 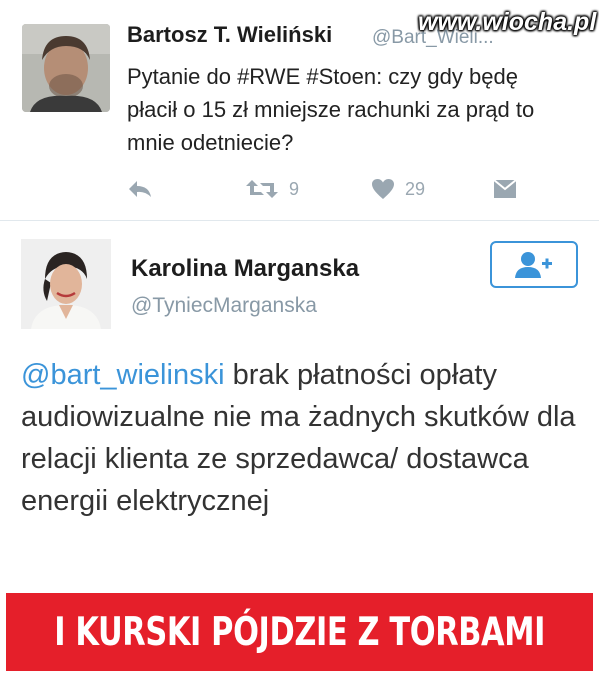 I want to click on avatar-bartosz, so click(x=66, y=68).